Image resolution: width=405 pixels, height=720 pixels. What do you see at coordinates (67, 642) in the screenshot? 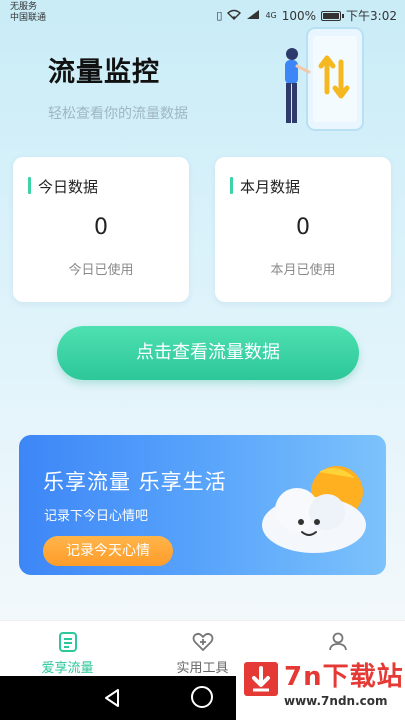
I see `document-icon` at bounding box center [67, 642].